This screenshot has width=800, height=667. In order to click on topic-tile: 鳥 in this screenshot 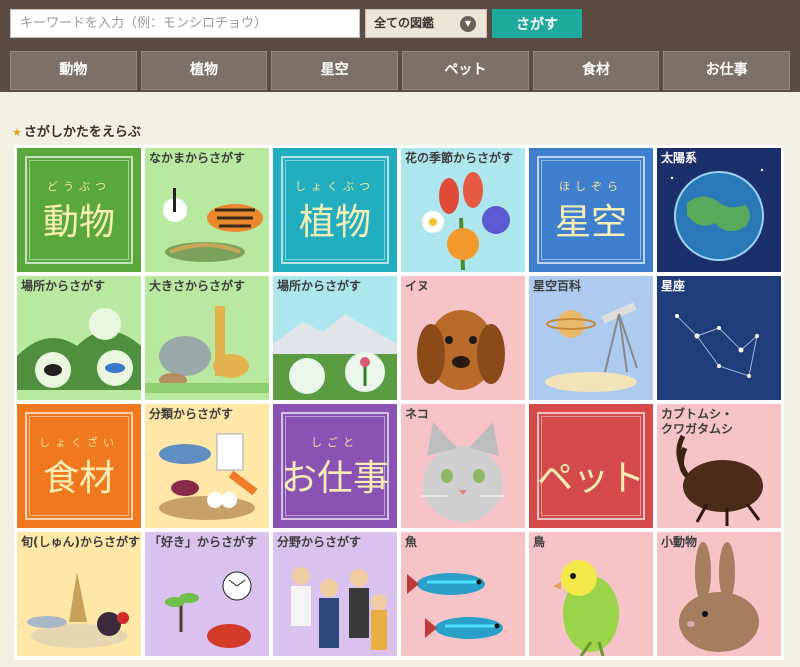, I will do `click(591, 594)`.